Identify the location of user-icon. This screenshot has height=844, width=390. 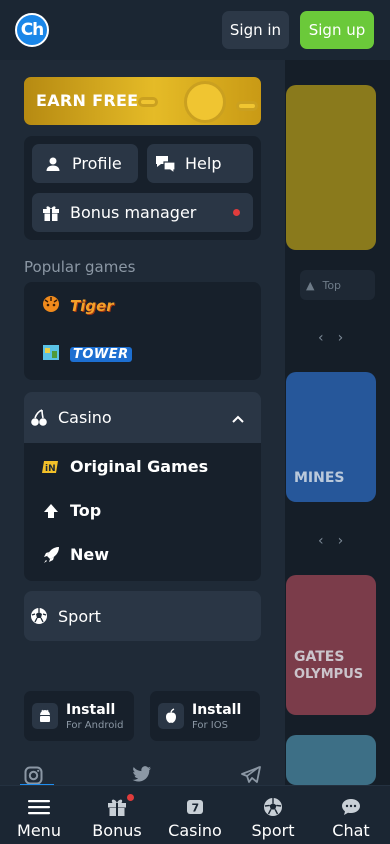
(53, 164).